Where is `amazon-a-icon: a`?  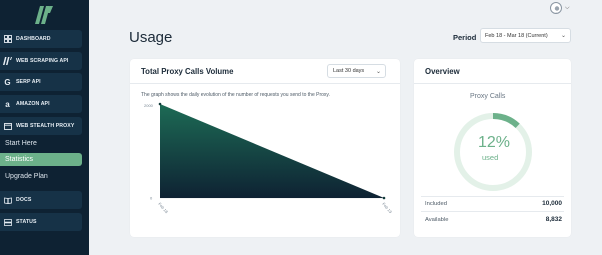
amazon-a-icon: a is located at coordinates (7, 104).